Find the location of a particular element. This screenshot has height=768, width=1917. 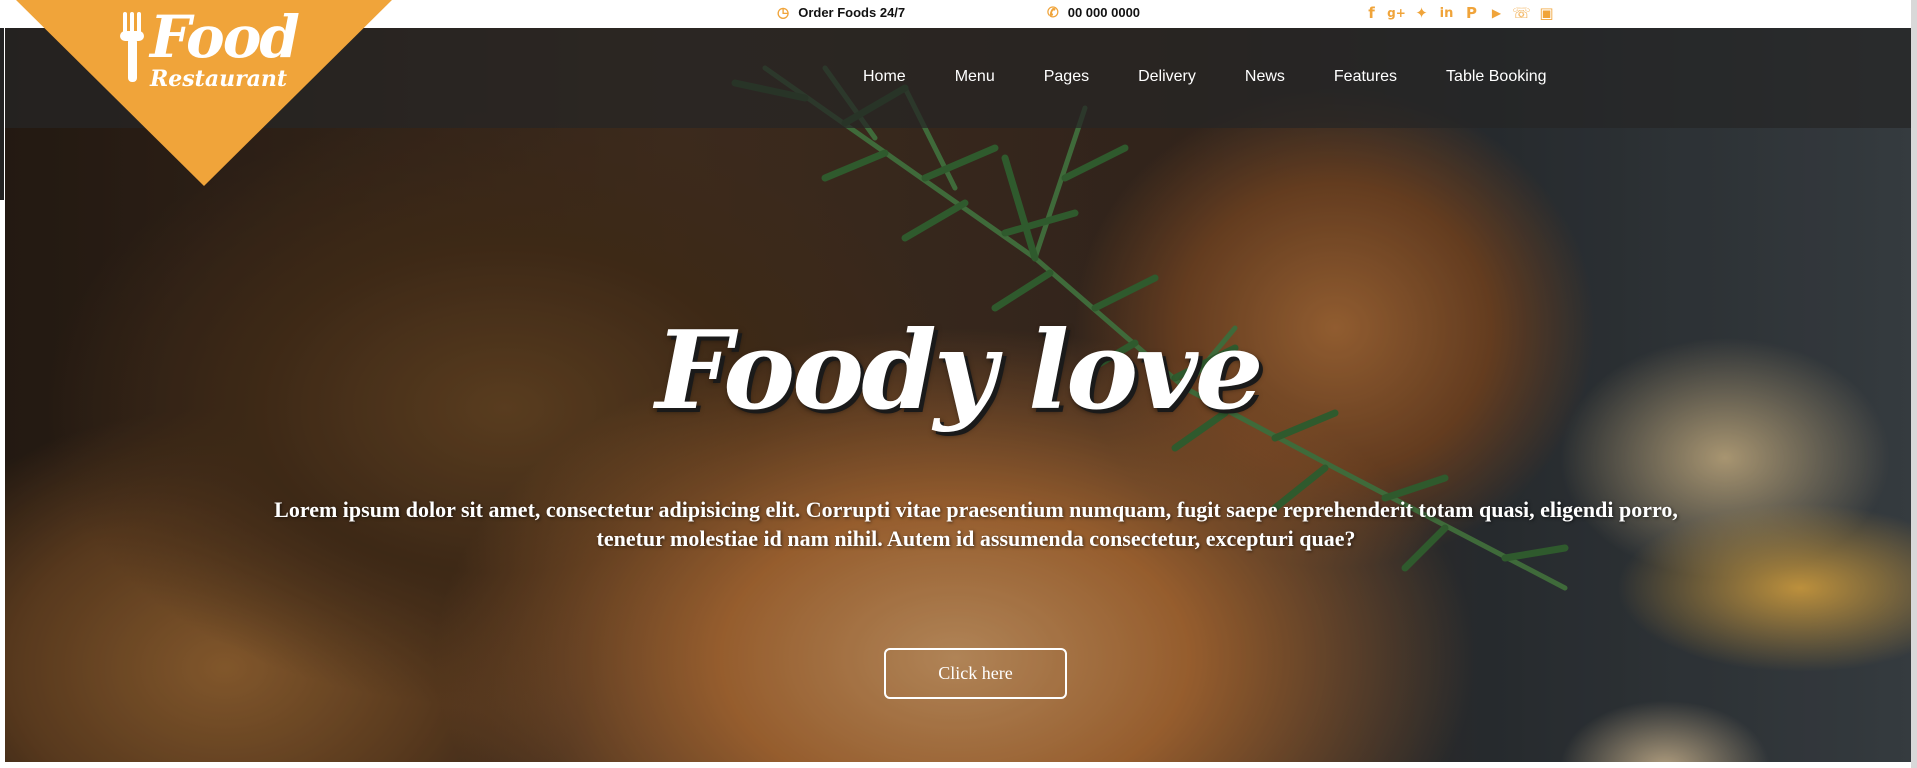

nav-item-home: Home is located at coordinates (884, 77).